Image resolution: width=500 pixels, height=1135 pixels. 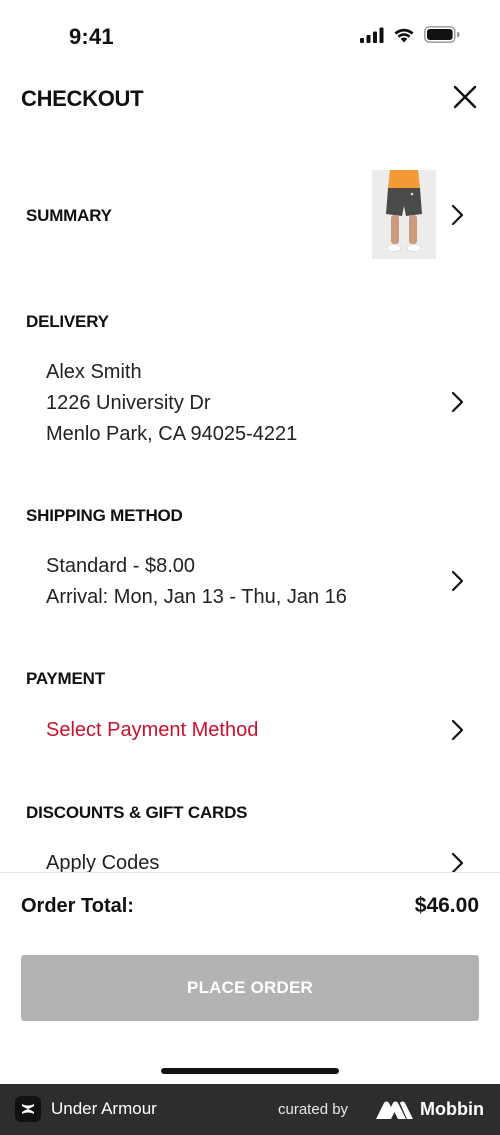 What do you see at coordinates (137, 812) in the screenshot?
I see `discounts-title: DISCOUNTS & GIFT CARDS` at bounding box center [137, 812].